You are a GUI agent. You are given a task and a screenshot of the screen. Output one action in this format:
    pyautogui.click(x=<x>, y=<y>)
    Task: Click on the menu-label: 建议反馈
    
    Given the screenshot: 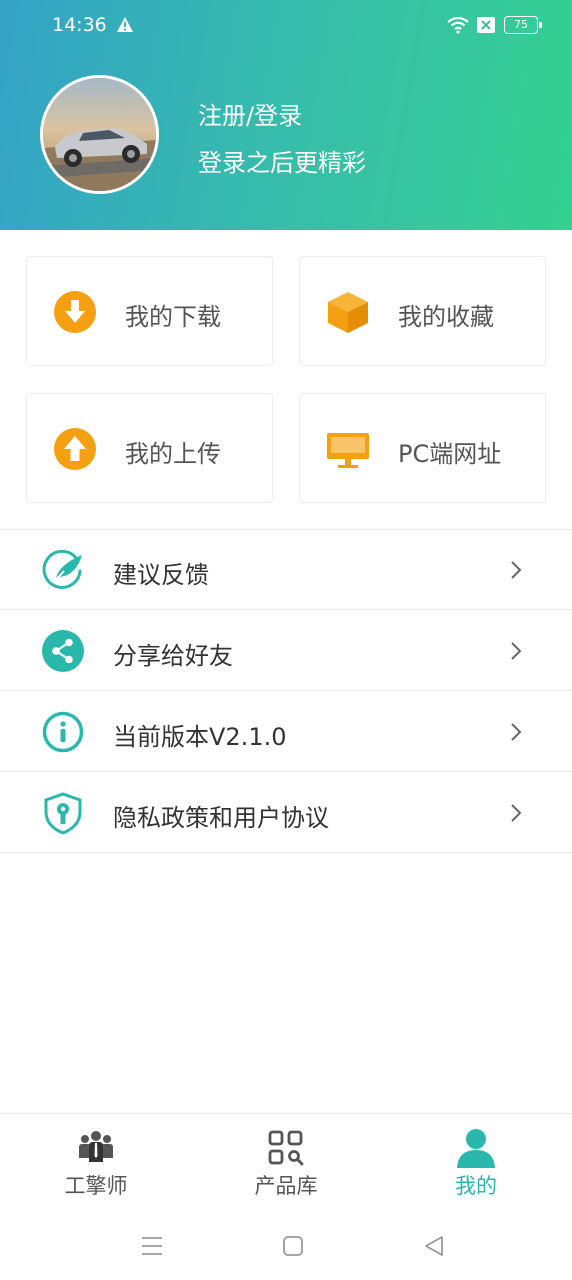 What is the action you would take?
    pyautogui.click(x=161, y=575)
    